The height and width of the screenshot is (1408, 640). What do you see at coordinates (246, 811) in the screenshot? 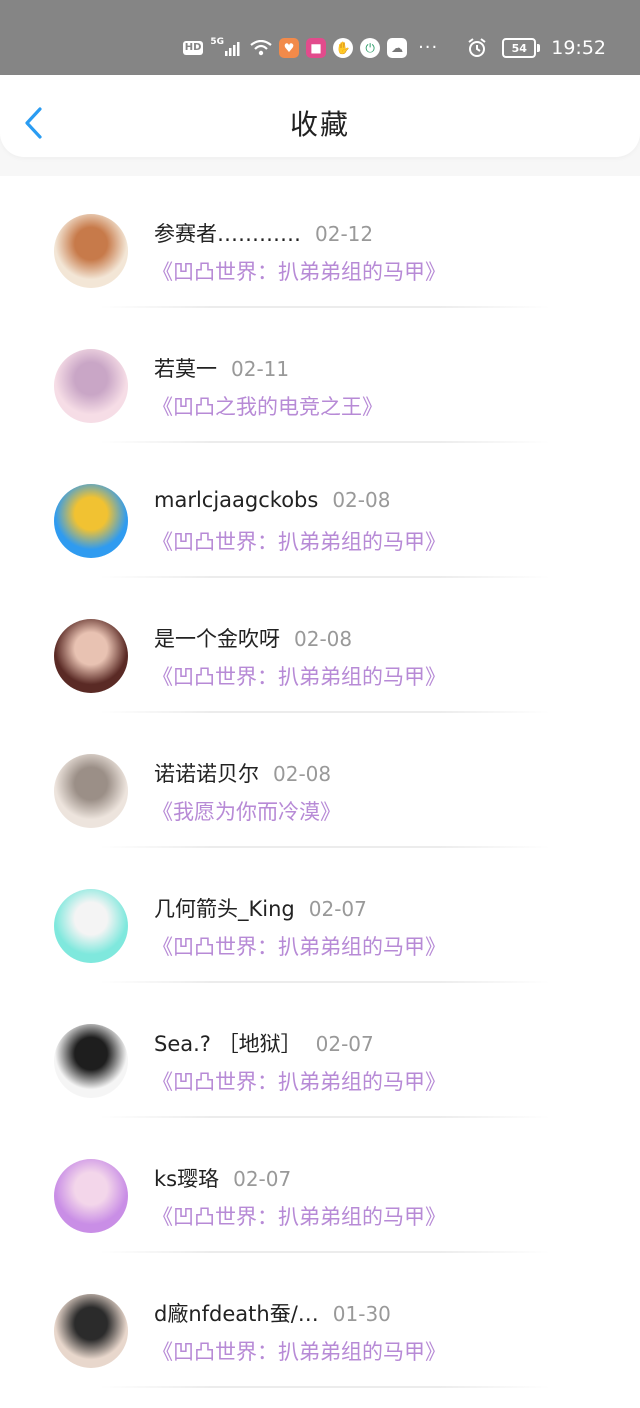
I see `book-title-link: 《我愿为你而冷漠》` at bounding box center [246, 811].